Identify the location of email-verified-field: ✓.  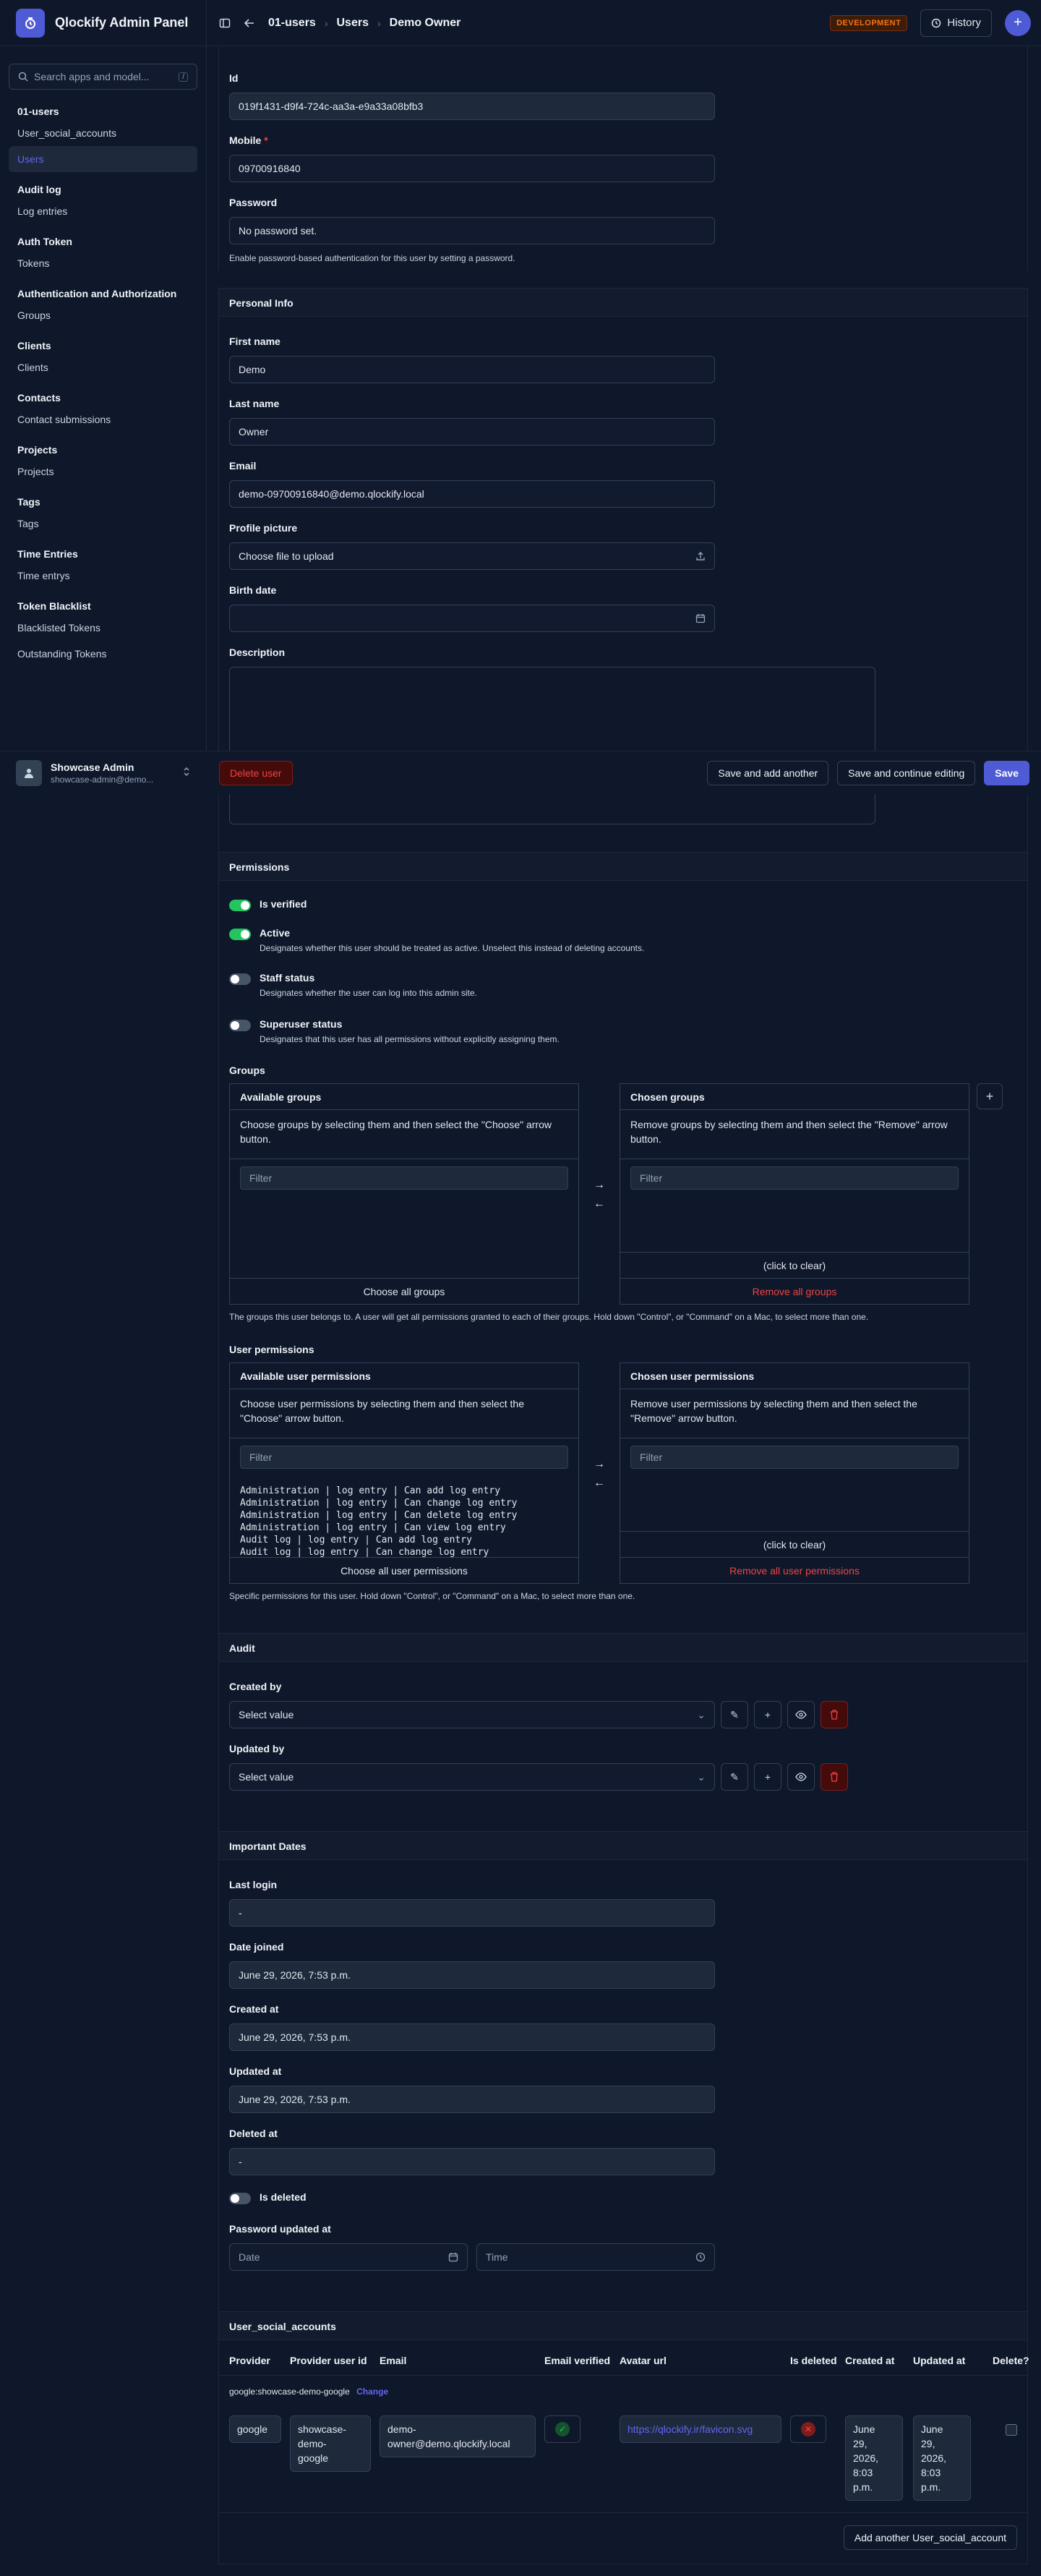
(562, 2429).